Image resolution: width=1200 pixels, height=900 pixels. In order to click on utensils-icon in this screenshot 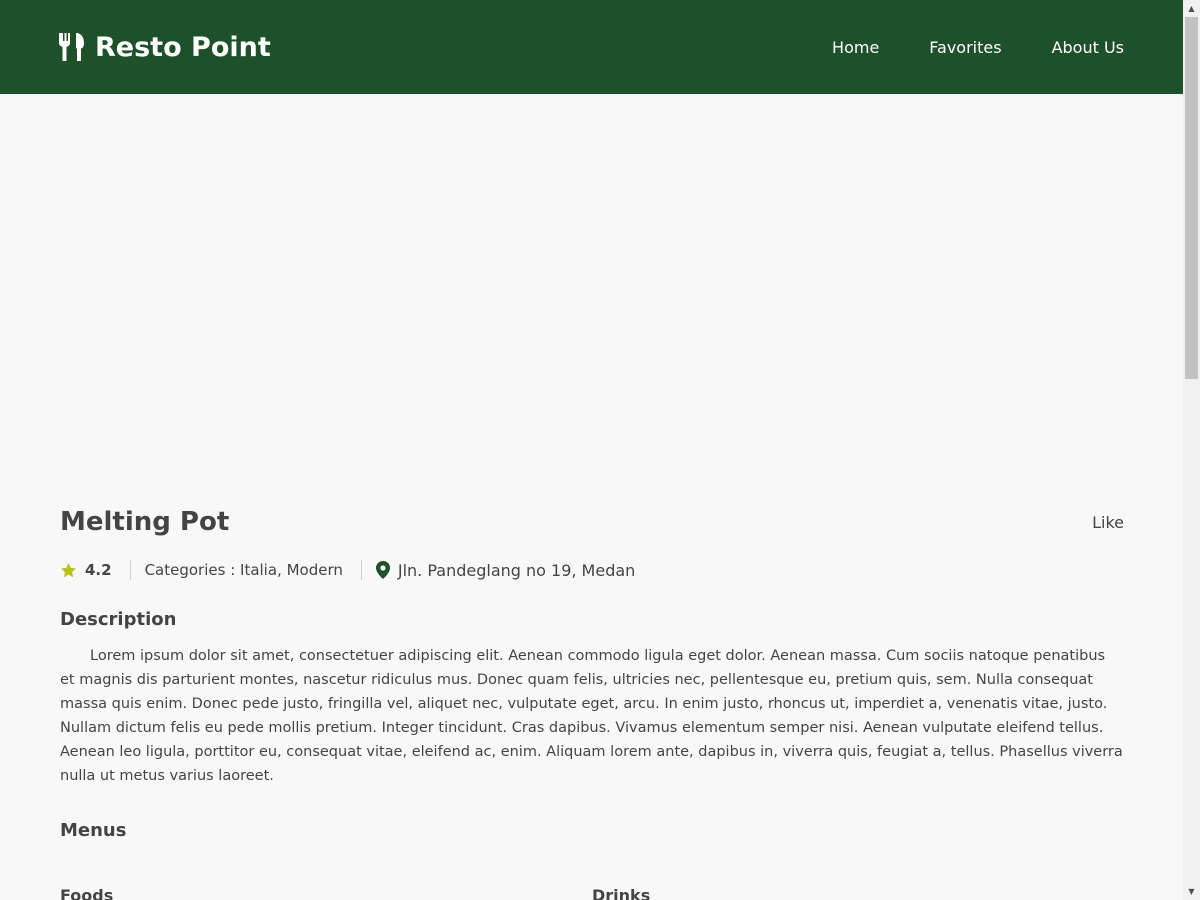, I will do `click(71, 47)`.